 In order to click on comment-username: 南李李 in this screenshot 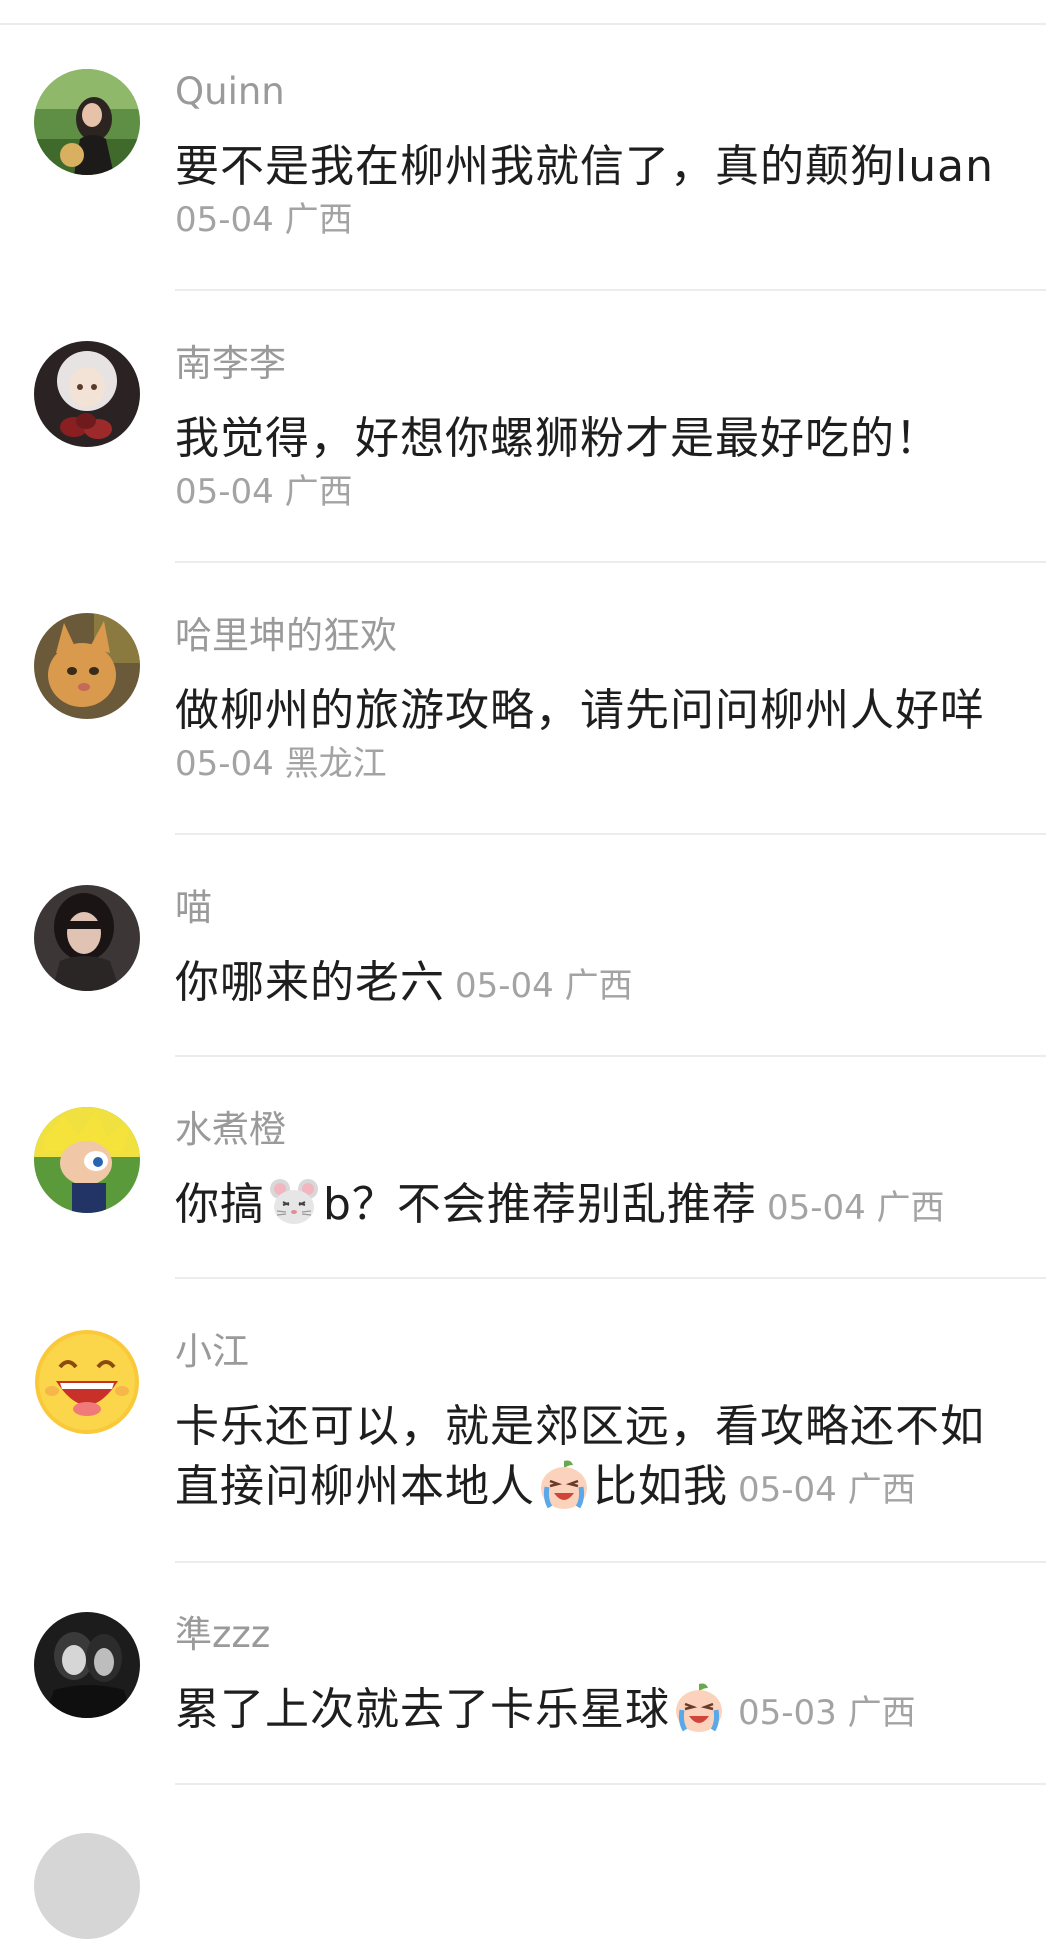, I will do `click(587, 364)`.